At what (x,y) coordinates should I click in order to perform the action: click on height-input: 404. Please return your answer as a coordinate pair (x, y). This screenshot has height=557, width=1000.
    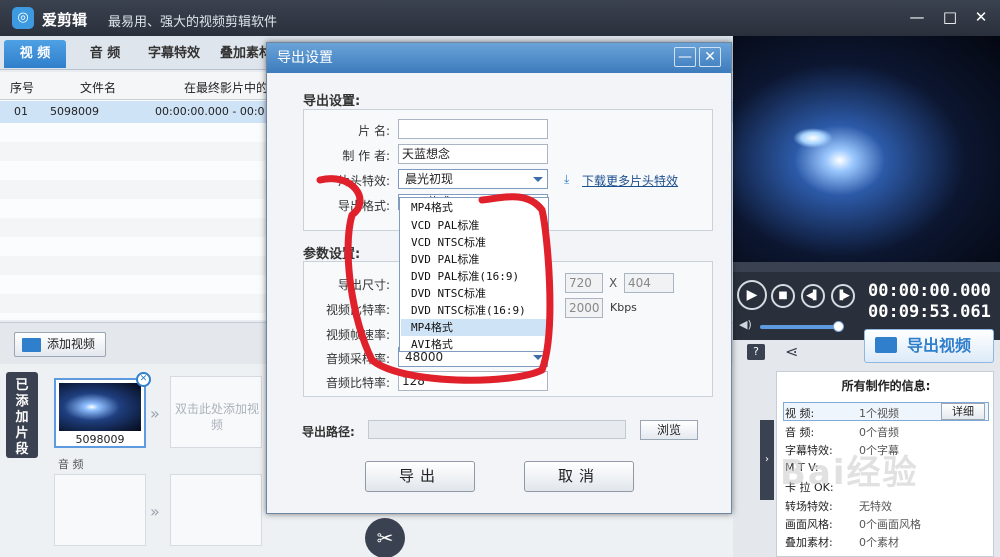
    Looking at the image, I should click on (649, 283).